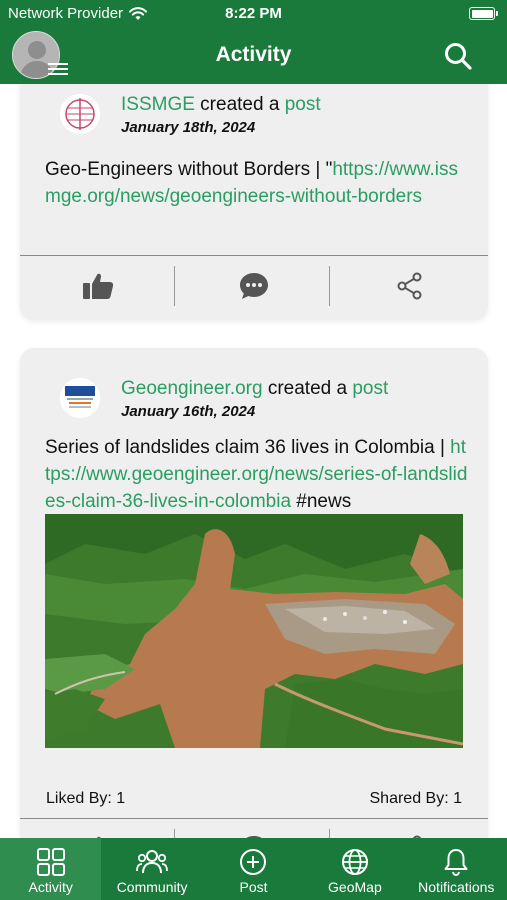 The width and height of the screenshot is (507, 900). What do you see at coordinates (188, 411) in the screenshot?
I see `post-date: January 16th, 2024` at bounding box center [188, 411].